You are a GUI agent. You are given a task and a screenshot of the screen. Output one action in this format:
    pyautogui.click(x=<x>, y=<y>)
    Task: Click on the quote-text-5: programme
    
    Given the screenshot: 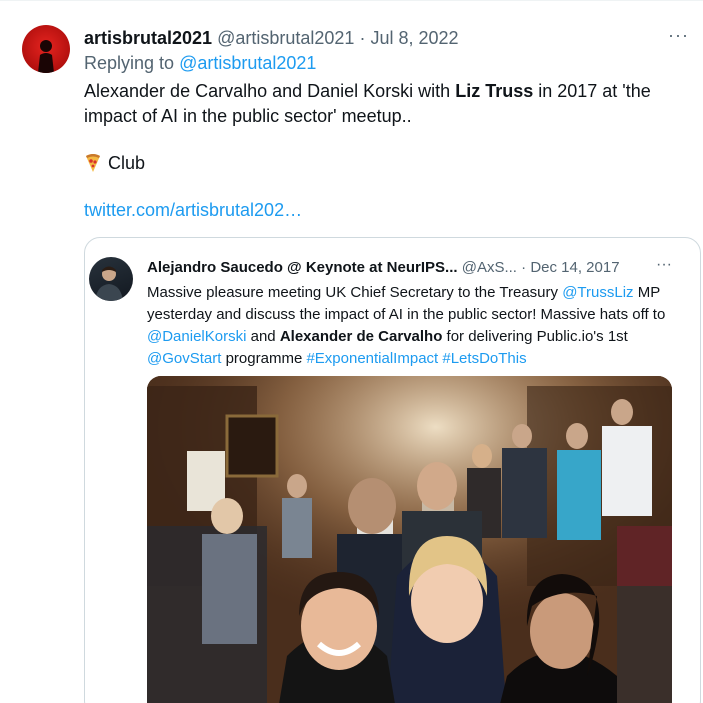 What is the action you would take?
    pyautogui.click(x=264, y=358)
    